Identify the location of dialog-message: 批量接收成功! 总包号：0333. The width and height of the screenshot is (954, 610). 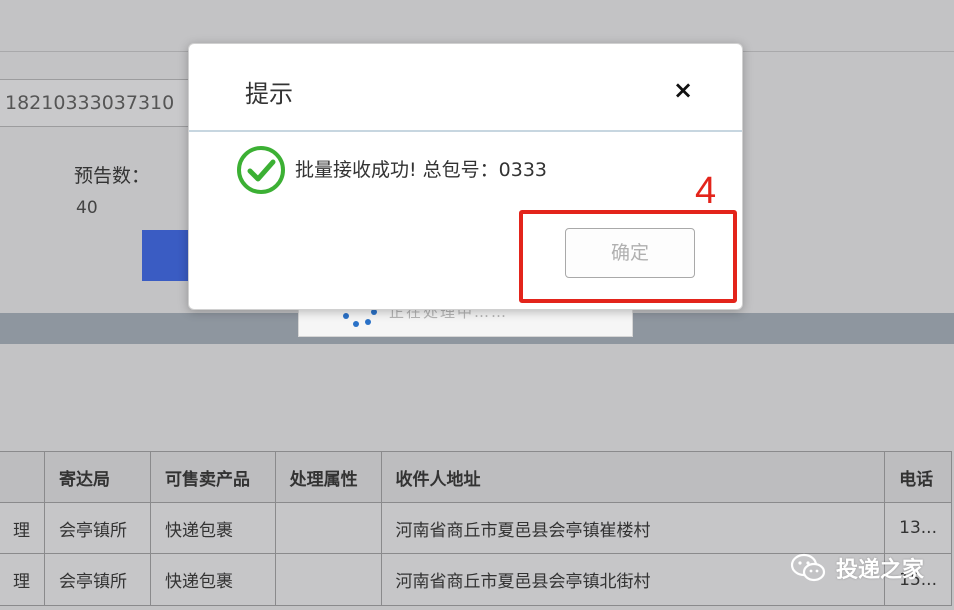
(421, 170).